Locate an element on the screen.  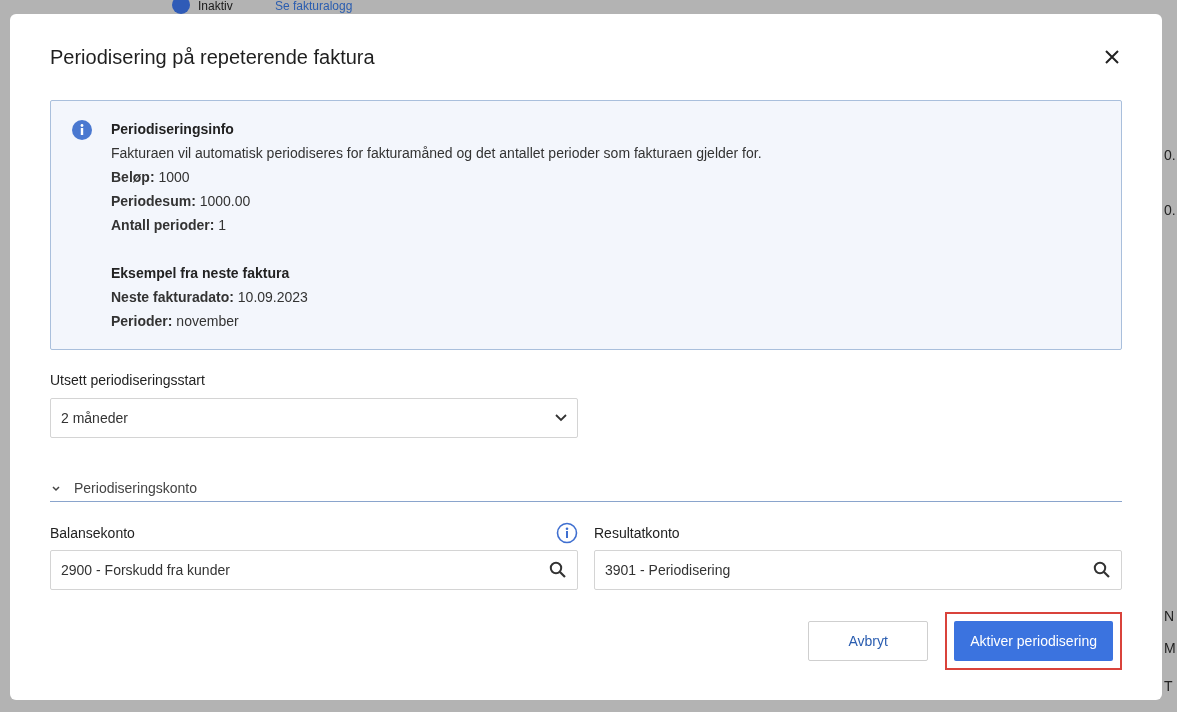
close-icon is located at coordinates (1112, 57).